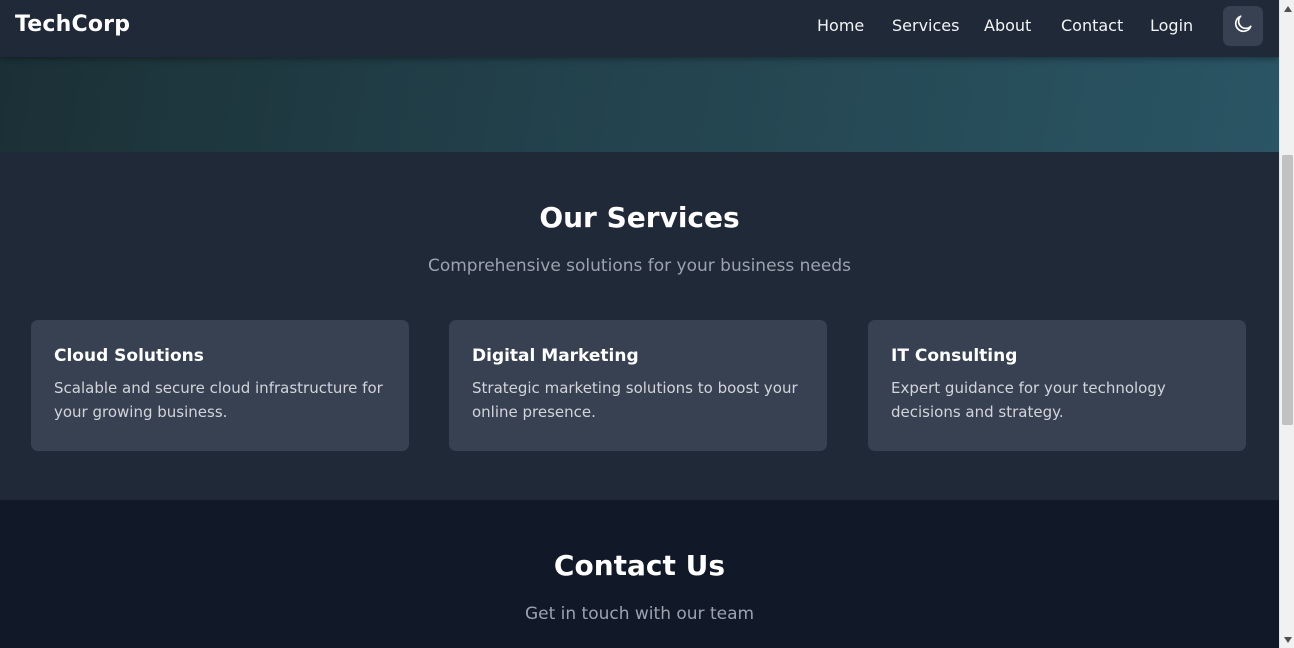 This screenshot has width=1294, height=648. Describe the element at coordinates (840, 25) in the screenshot. I see `nav-link-home: Home` at that location.